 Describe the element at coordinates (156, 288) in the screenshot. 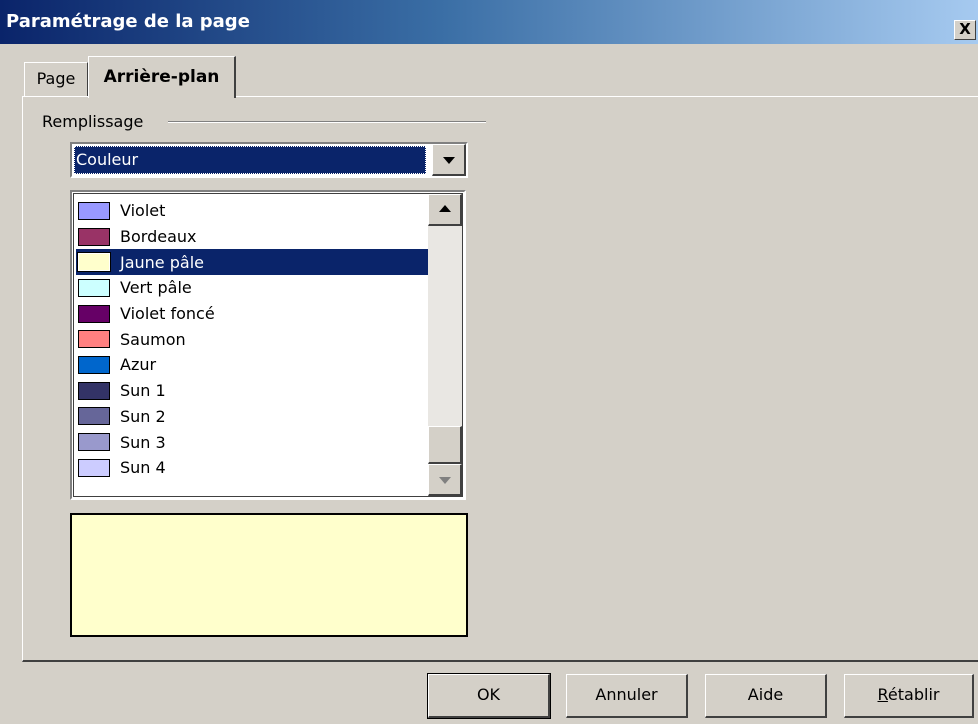

I see `color-name: Vert pâle` at that location.